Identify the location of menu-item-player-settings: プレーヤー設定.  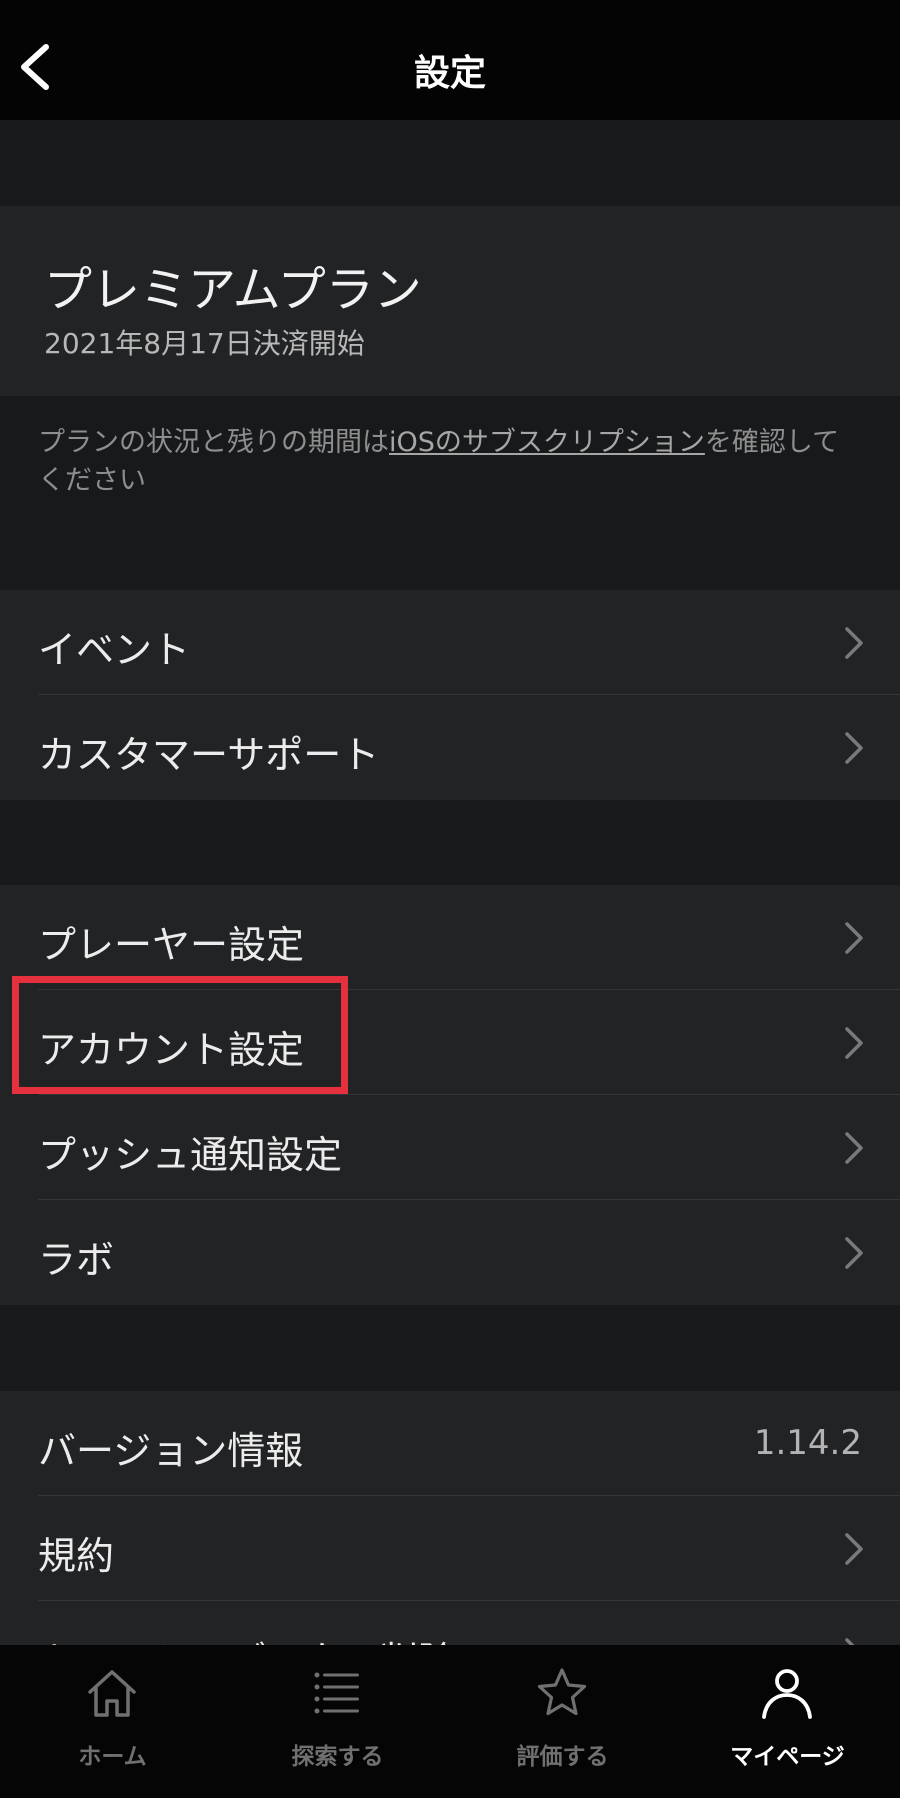
(450, 937).